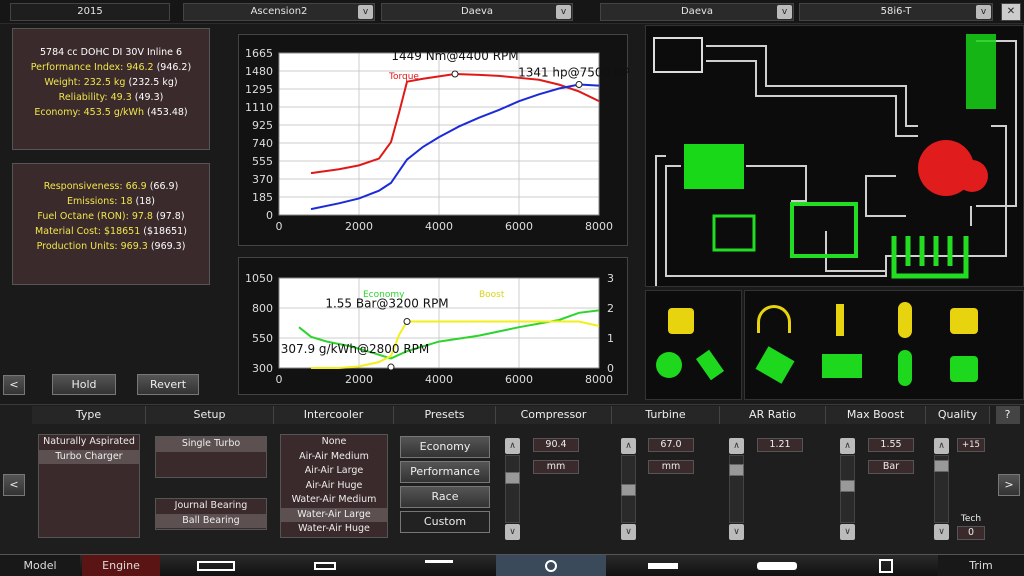  I want to click on turbine-down-button: ∨, so click(628, 532).